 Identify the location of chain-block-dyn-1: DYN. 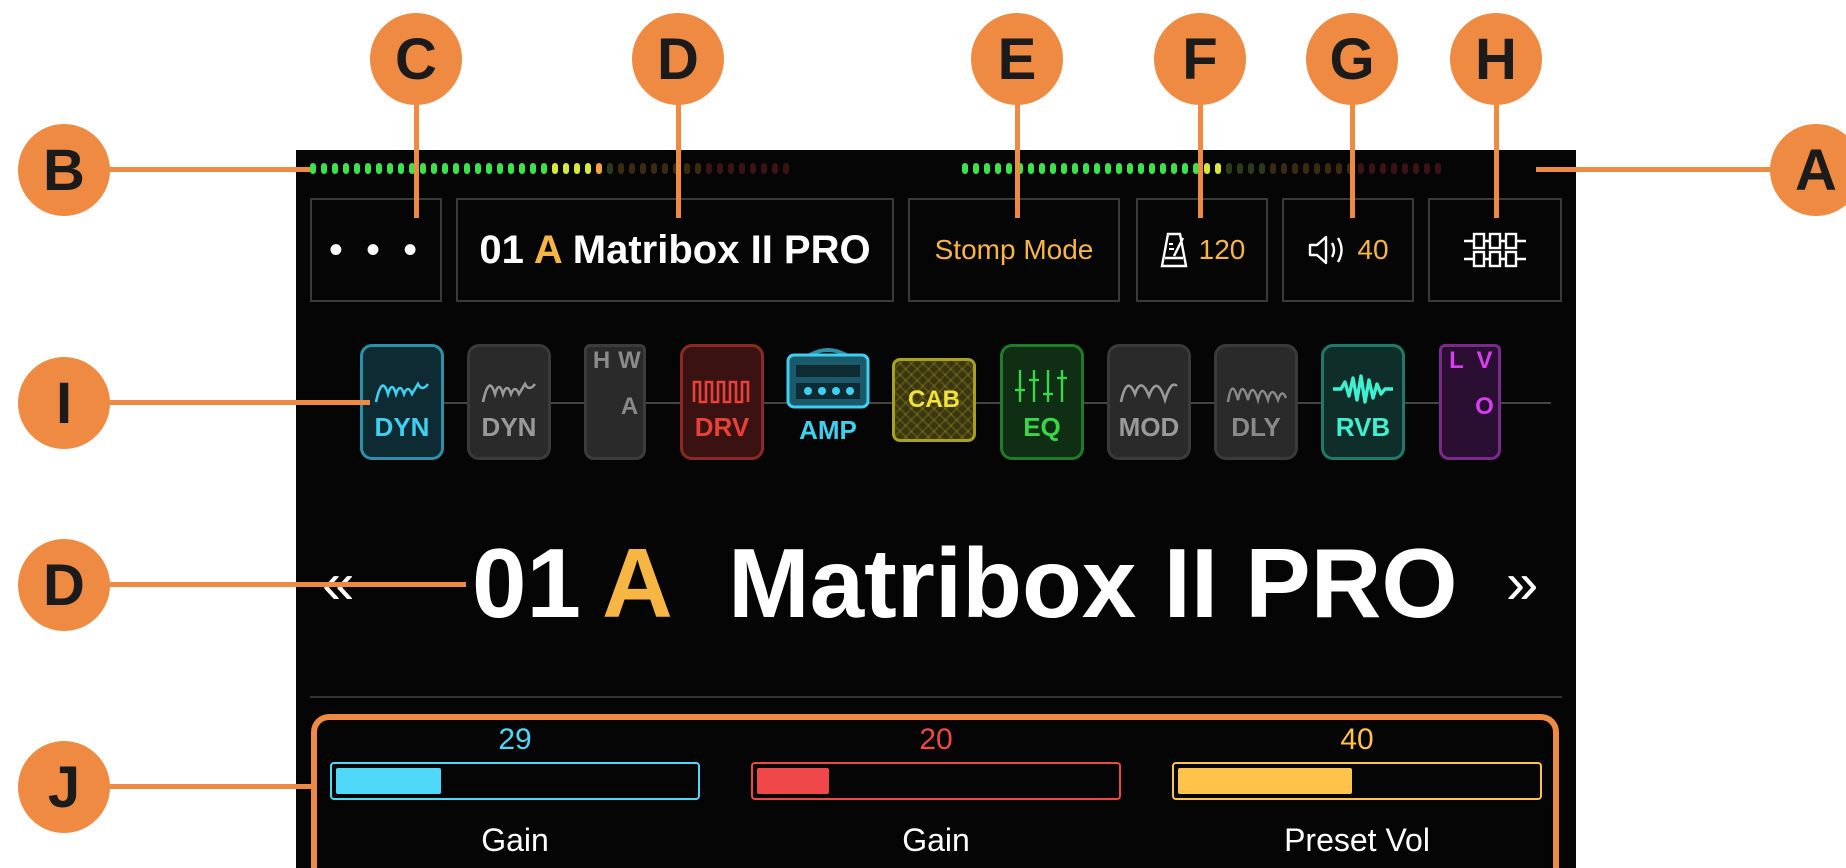
(402, 402).